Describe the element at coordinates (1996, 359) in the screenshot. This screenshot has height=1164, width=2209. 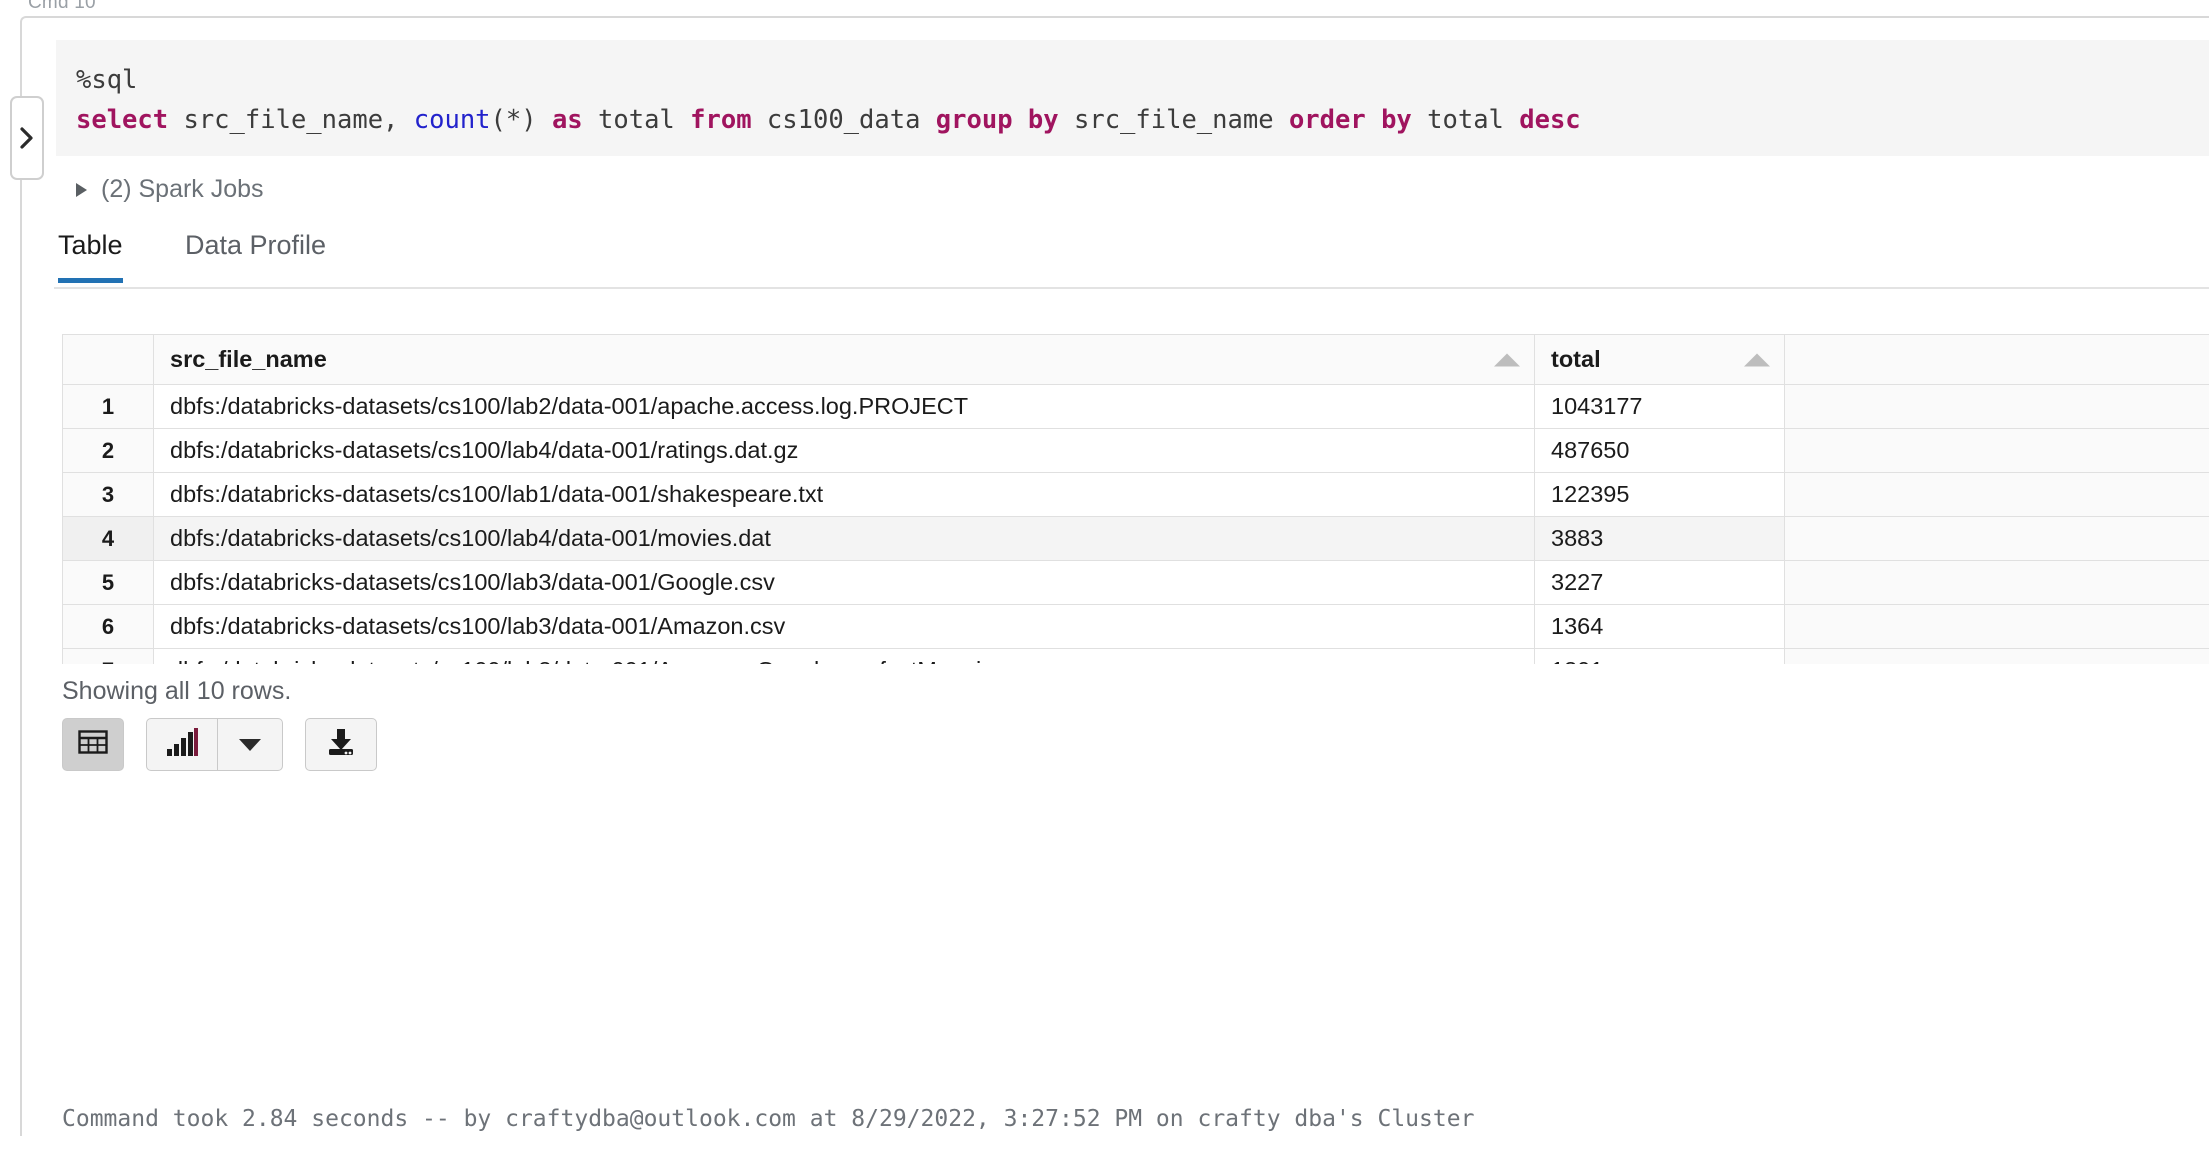
I see `column-header-filler` at that location.